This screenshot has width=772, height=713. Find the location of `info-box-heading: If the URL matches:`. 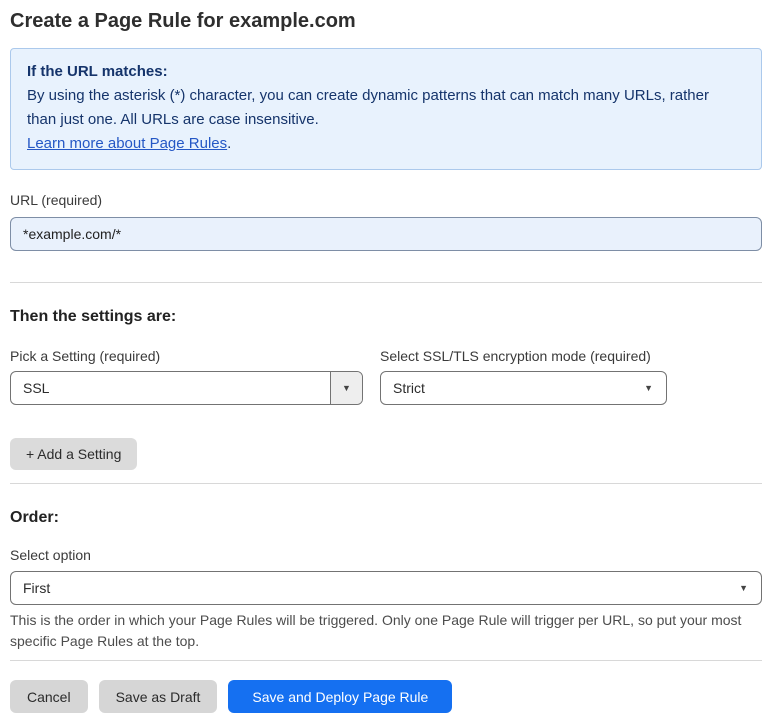

info-box-heading: If the URL matches: is located at coordinates (97, 71).